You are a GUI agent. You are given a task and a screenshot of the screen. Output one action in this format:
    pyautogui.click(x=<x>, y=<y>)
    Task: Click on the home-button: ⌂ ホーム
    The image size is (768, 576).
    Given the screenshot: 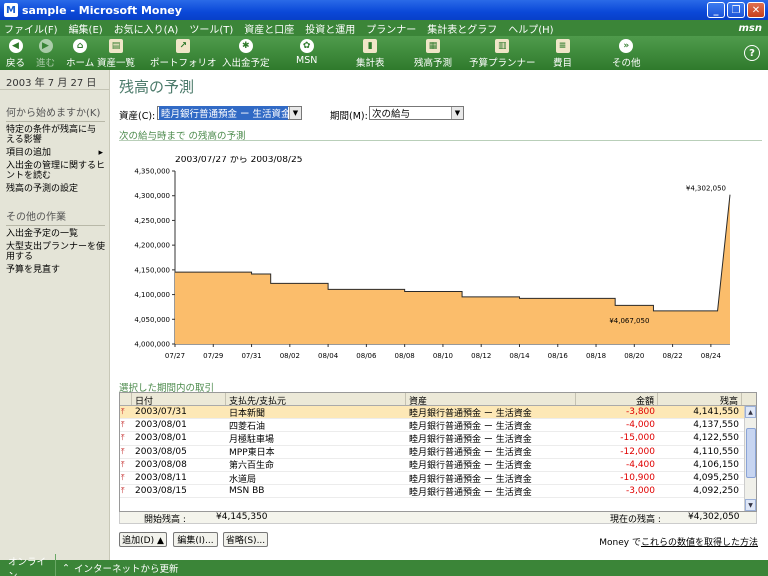 What is the action you would take?
    pyautogui.click(x=80, y=52)
    